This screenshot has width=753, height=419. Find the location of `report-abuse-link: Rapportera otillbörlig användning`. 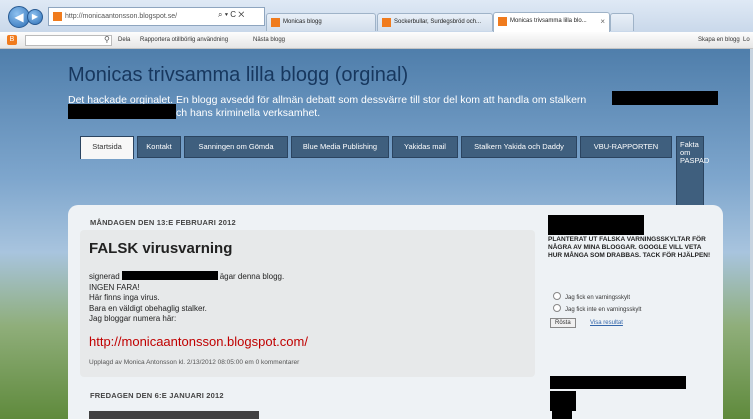

report-abuse-link: Rapportera otillbörlig användning is located at coordinates (184, 40).